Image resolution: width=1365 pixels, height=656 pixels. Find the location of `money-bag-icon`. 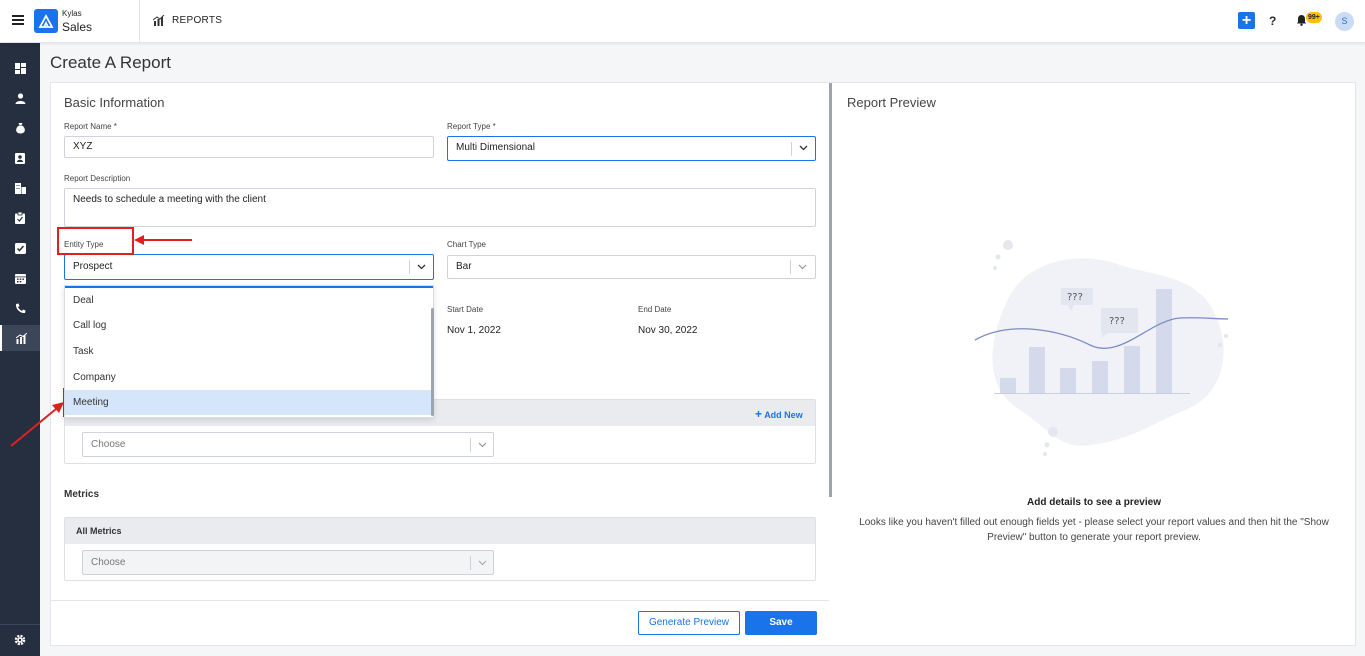

money-bag-icon is located at coordinates (20, 128).